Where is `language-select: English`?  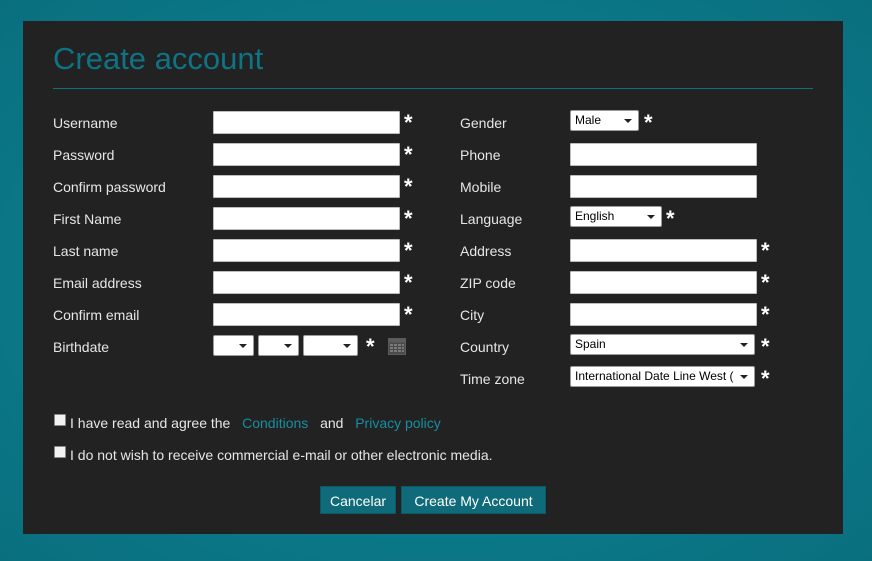
language-select: English is located at coordinates (616, 216).